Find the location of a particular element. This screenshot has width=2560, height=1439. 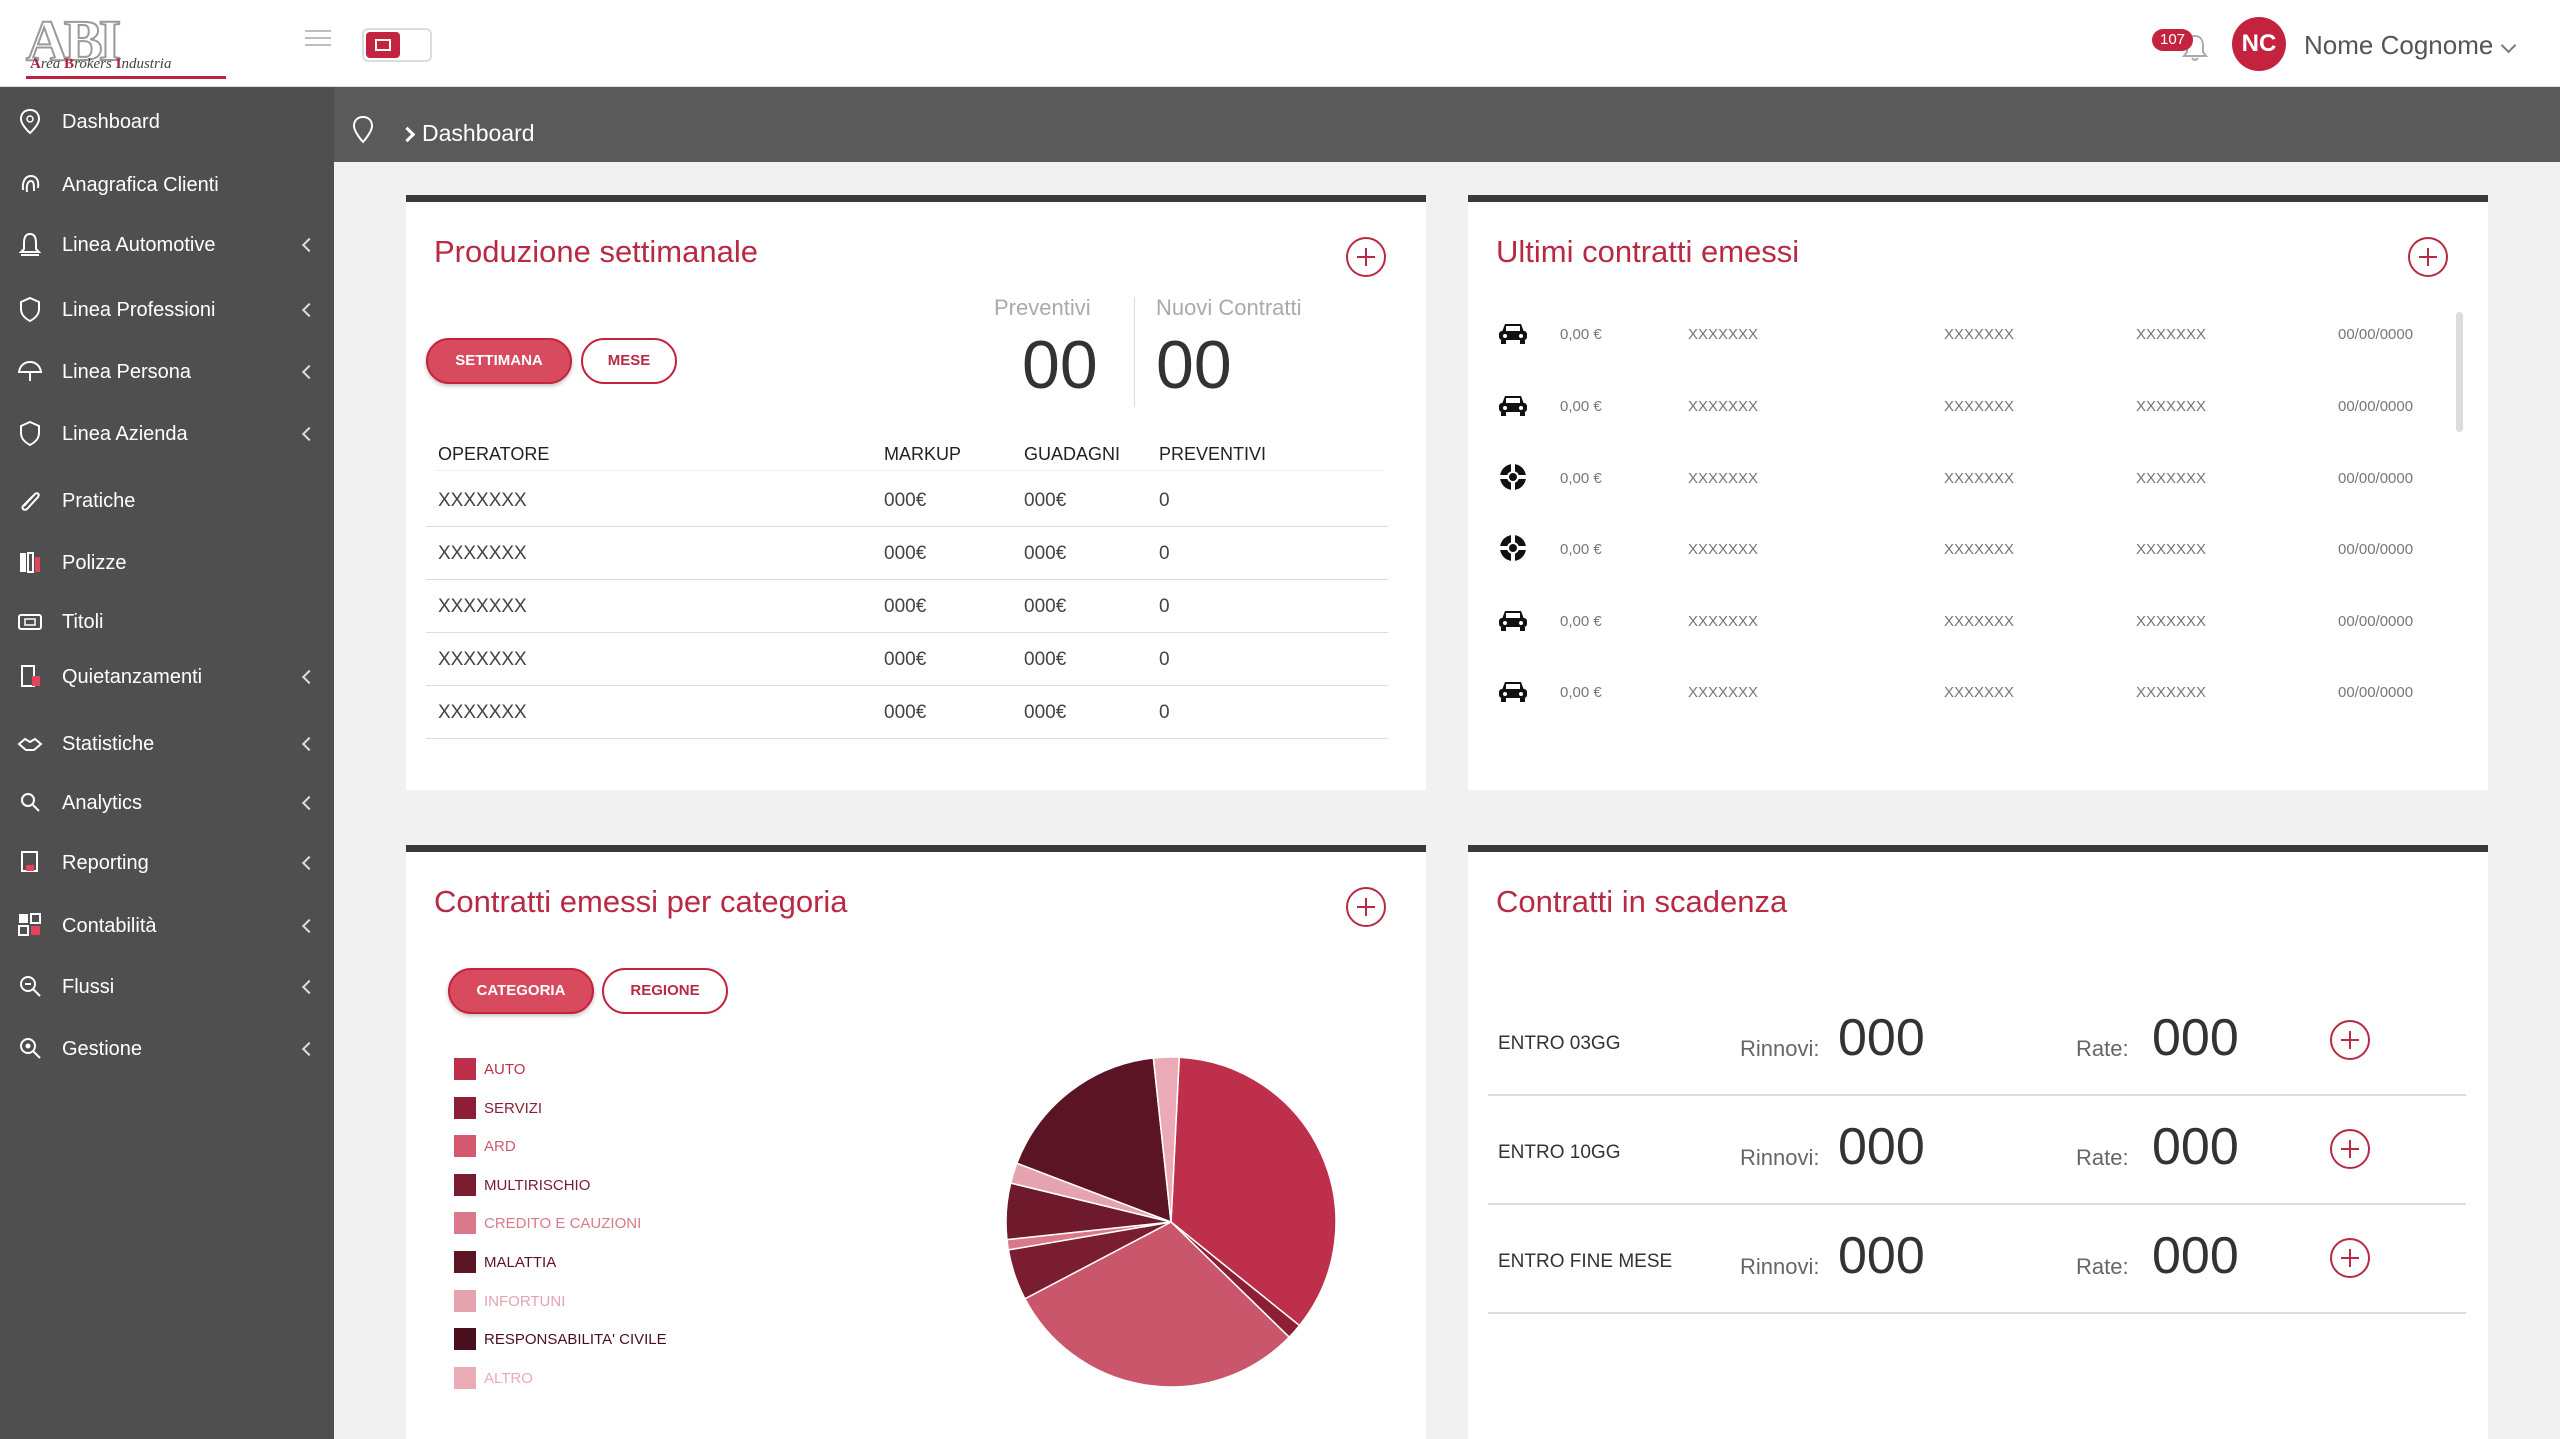

avatar: NC is located at coordinates (2259, 44).